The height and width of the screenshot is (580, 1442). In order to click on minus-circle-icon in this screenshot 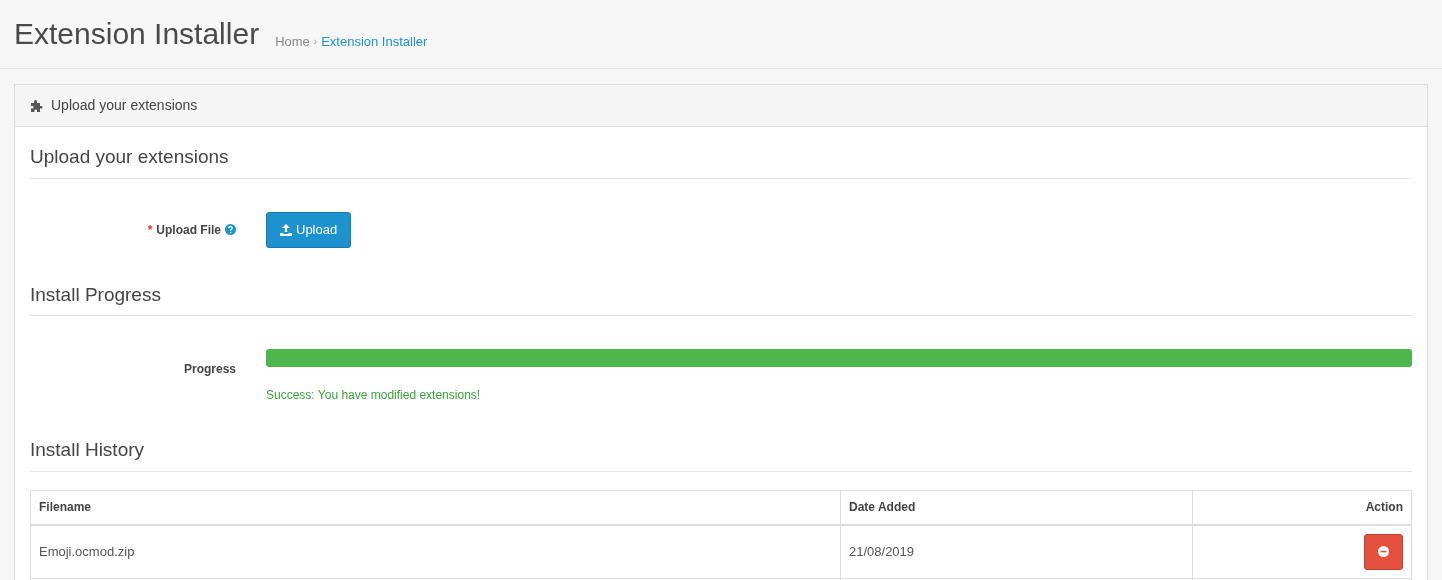, I will do `click(1383, 552)`.